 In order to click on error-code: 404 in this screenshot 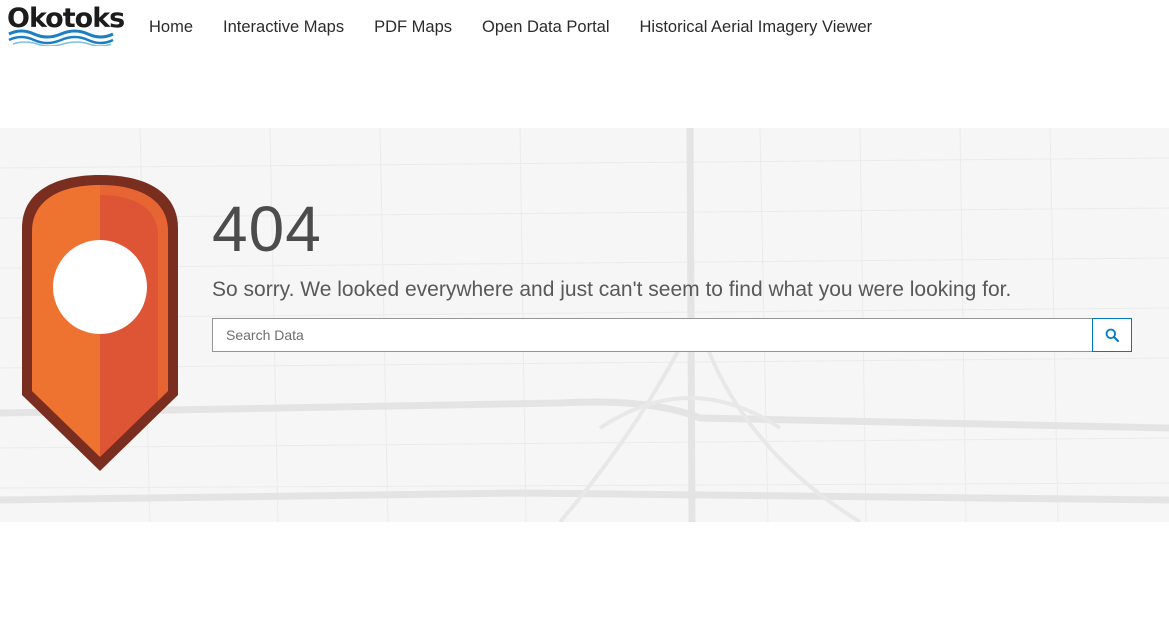, I will do `click(267, 229)`.